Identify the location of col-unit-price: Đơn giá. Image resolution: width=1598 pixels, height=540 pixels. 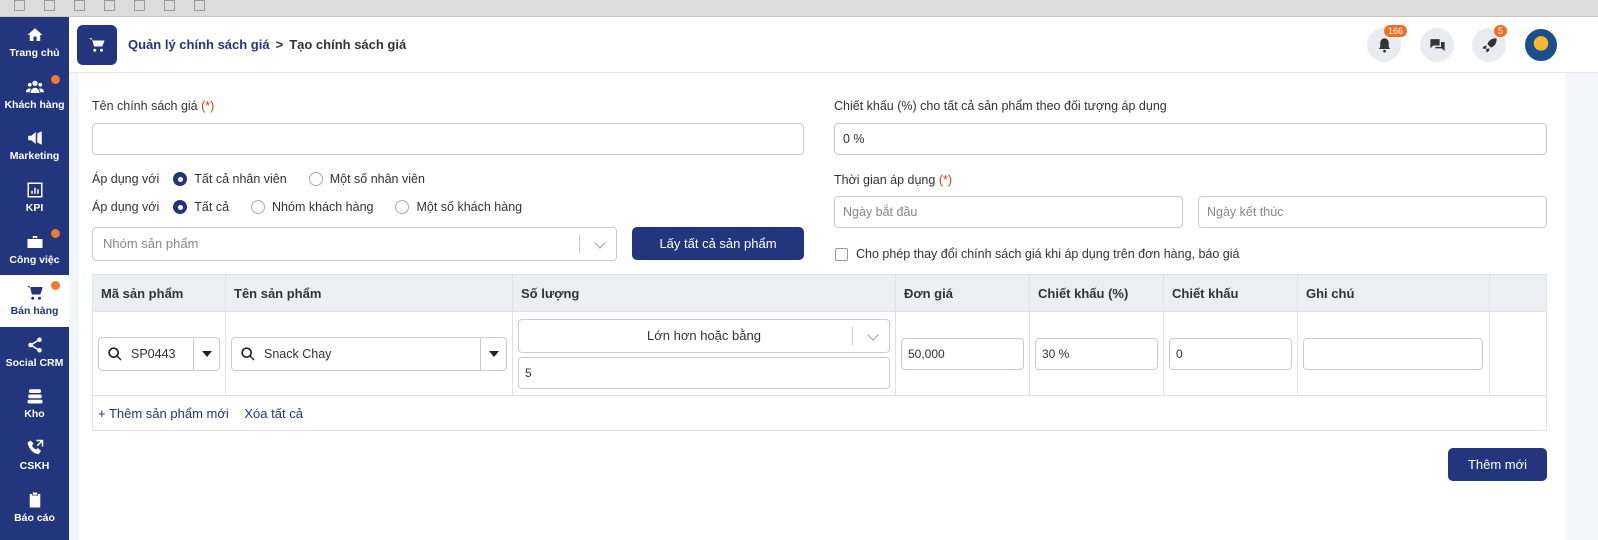
(962, 293).